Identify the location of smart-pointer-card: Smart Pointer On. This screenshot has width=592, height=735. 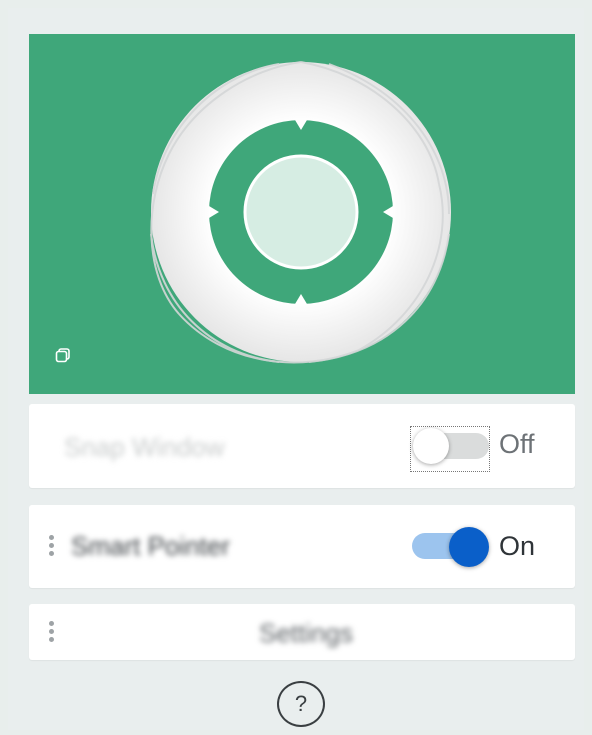
(302, 546).